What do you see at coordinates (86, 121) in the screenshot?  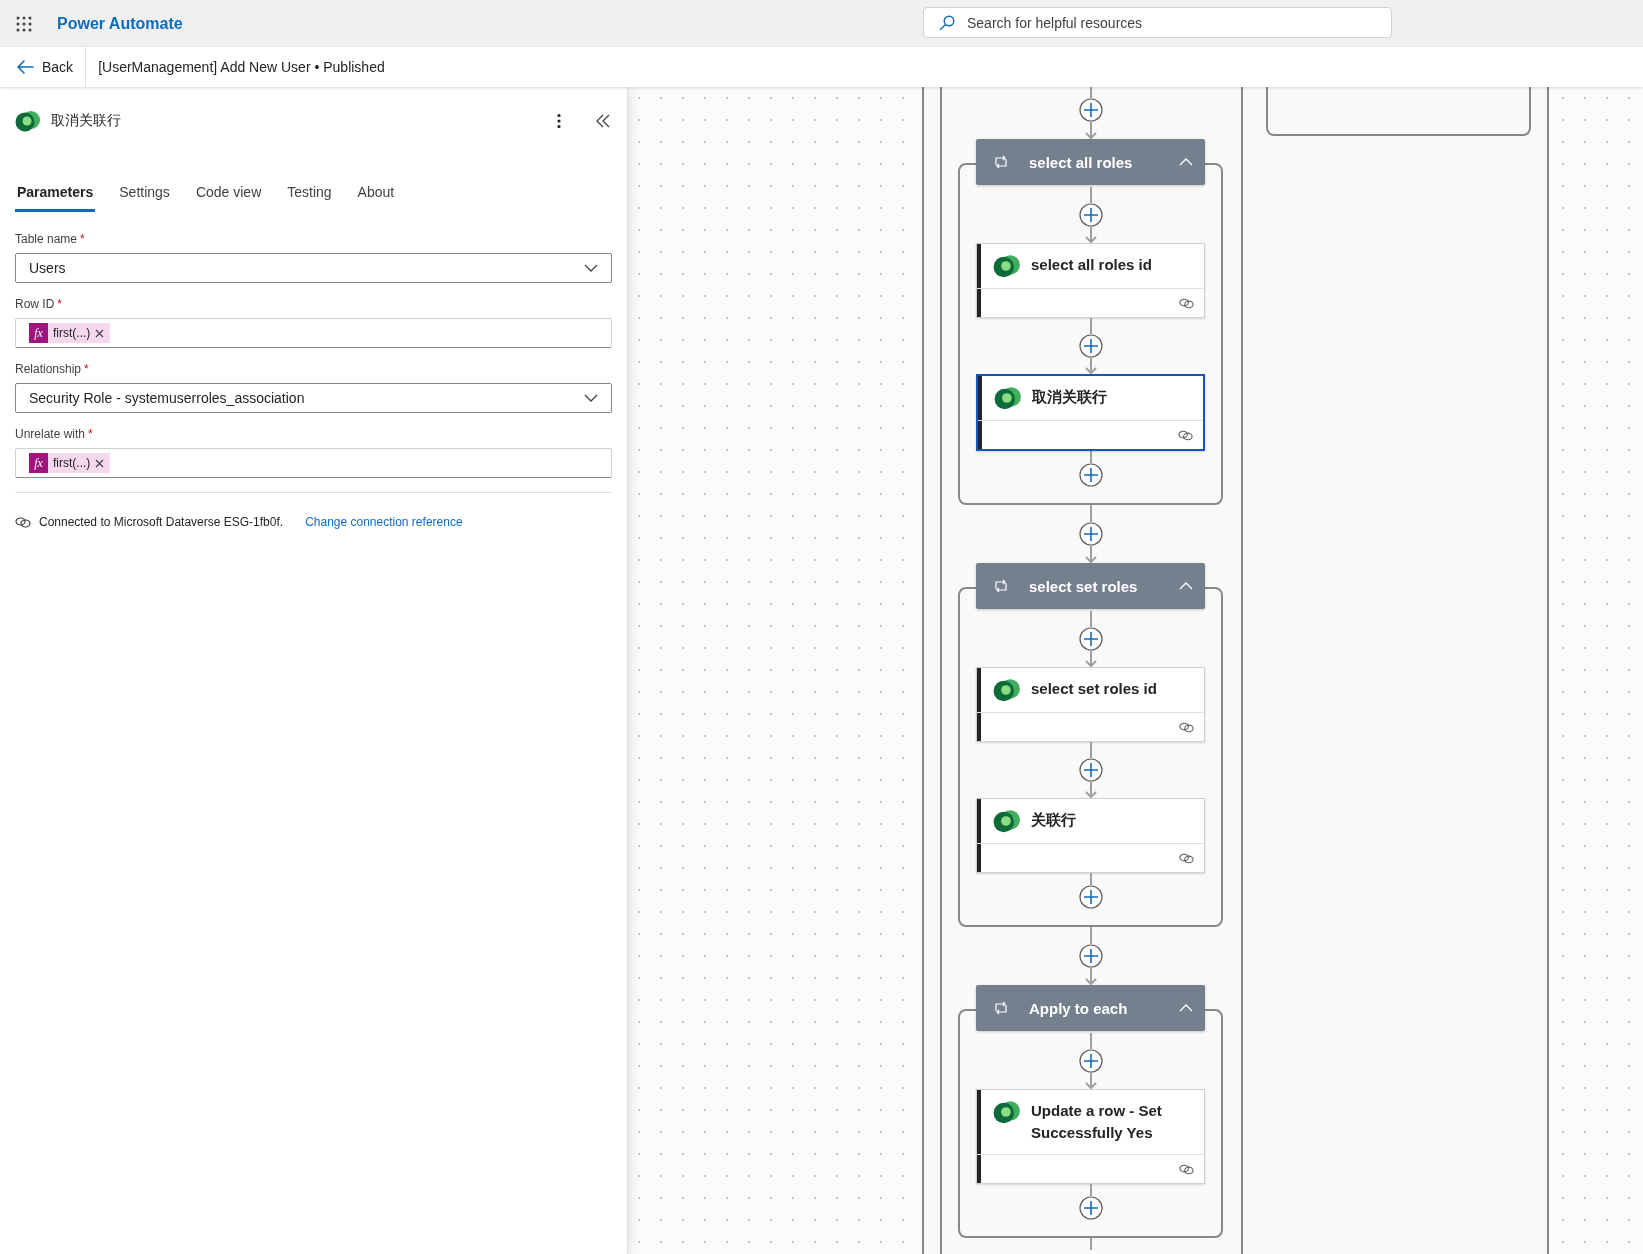 I see `panel-title: 取消关联行` at bounding box center [86, 121].